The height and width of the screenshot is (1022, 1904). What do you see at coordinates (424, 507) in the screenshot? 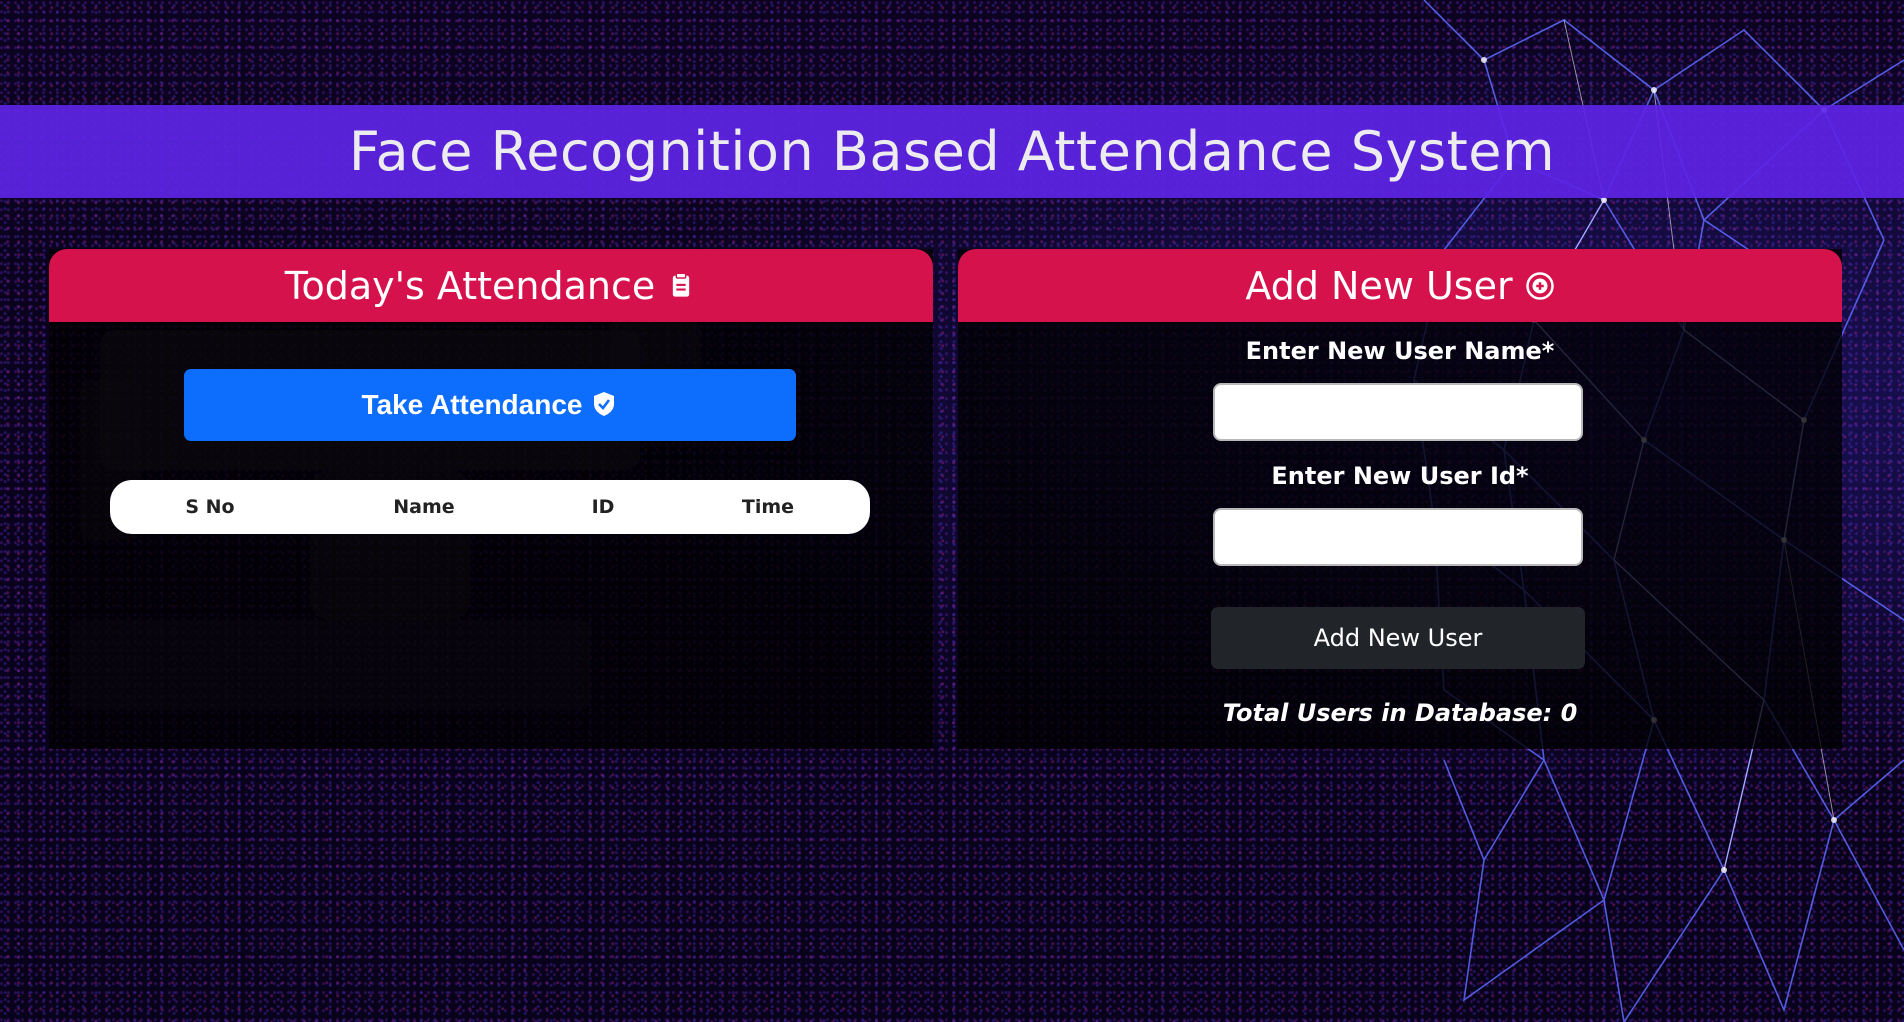
I see `column-header-name: Name` at bounding box center [424, 507].